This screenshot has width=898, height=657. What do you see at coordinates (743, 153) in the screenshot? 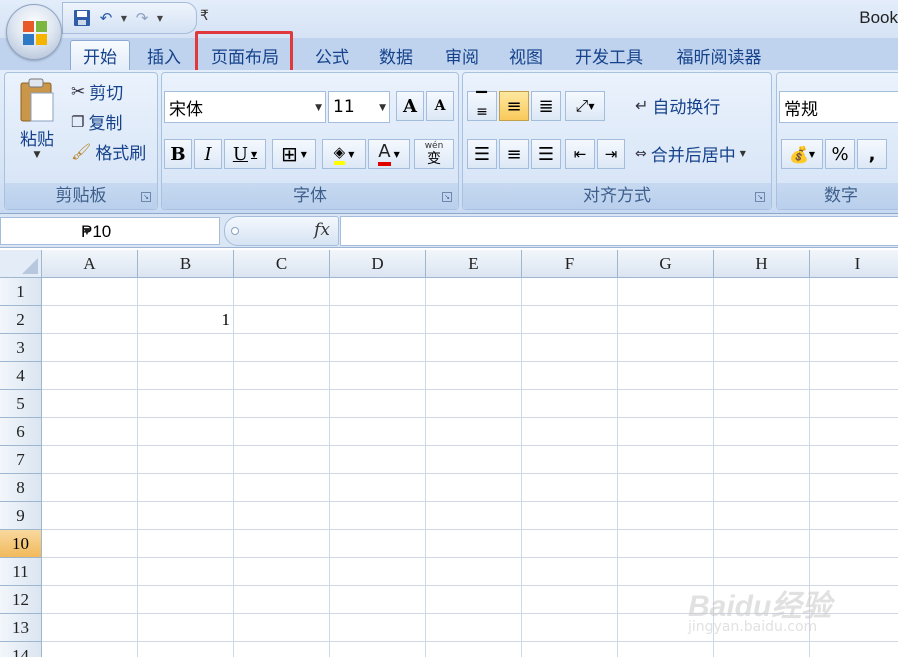
I see `merge-center-dropdown-icon: ▼` at bounding box center [743, 153].